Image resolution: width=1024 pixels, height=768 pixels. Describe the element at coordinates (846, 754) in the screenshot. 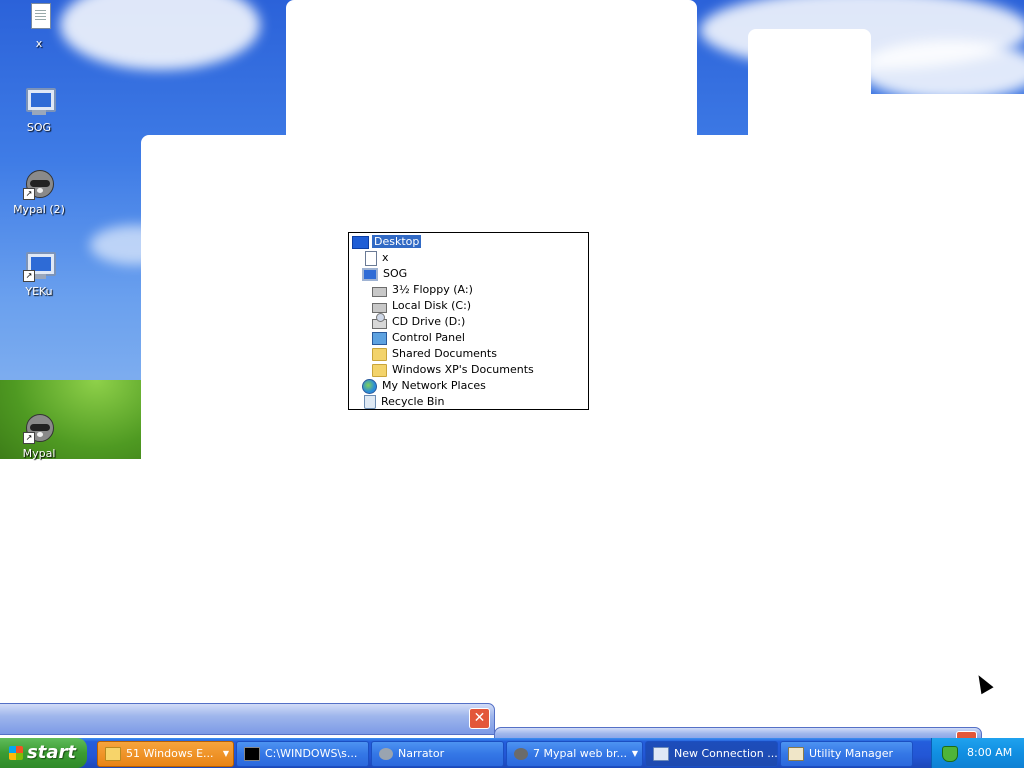

I see `task-utility-manager: Utility Manager` at that location.